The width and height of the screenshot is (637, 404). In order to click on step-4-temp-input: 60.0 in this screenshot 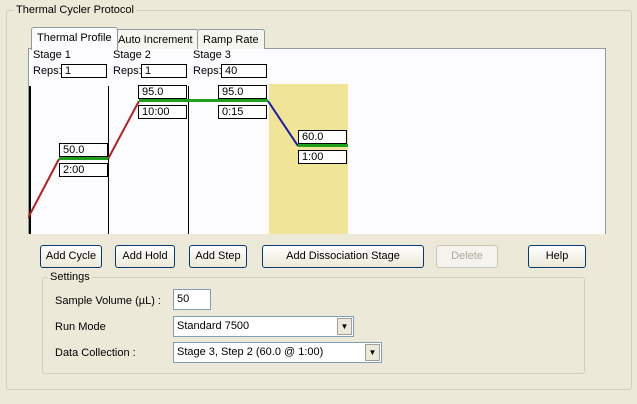, I will do `click(322, 137)`.